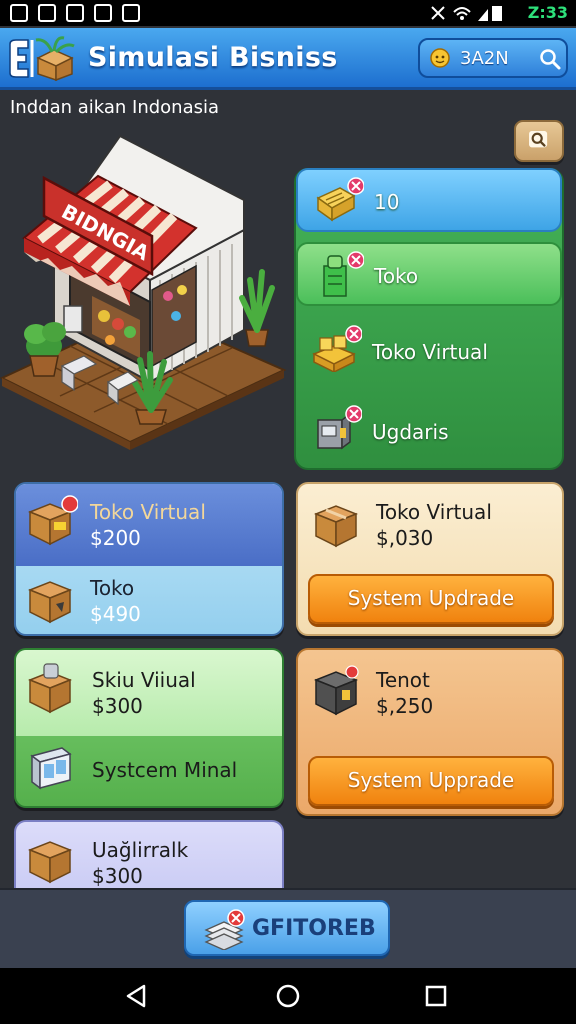 The image size is (576, 1024). I want to click on boxes-stack-icon, so click(337, 348).